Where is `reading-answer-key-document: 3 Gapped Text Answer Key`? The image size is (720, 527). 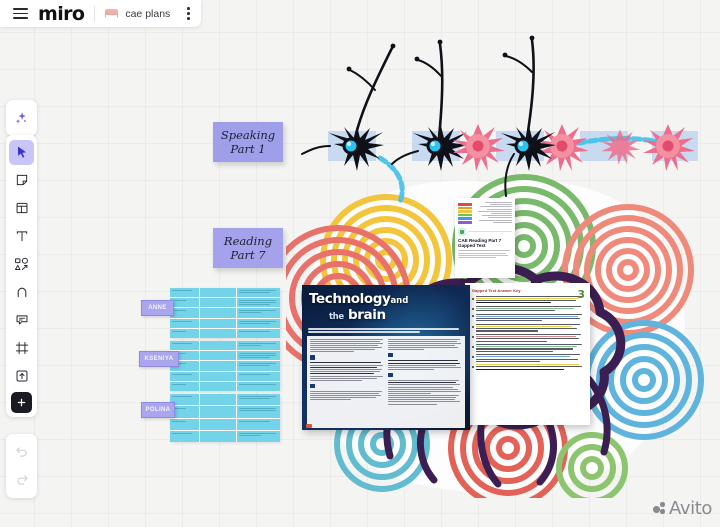
reading-answer-key-document: 3 Gapped Text Answer Key is located at coordinates (527, 354).